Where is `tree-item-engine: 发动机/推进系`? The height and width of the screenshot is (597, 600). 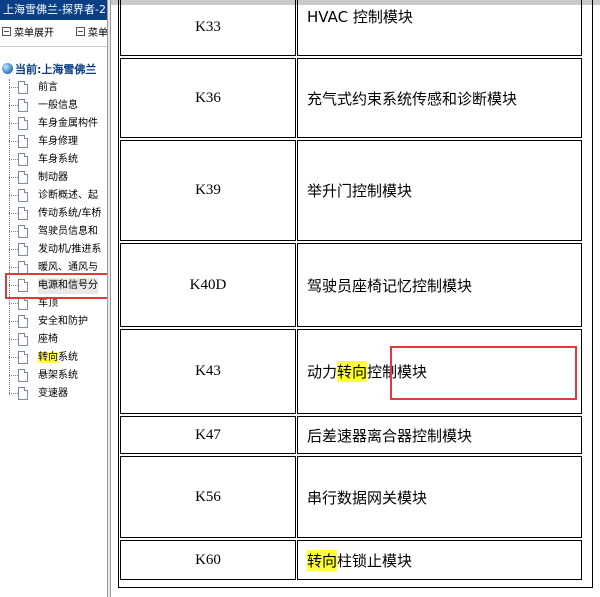
tree-item-engine: 发动机/推进系 is located at coordinates (53, 250).